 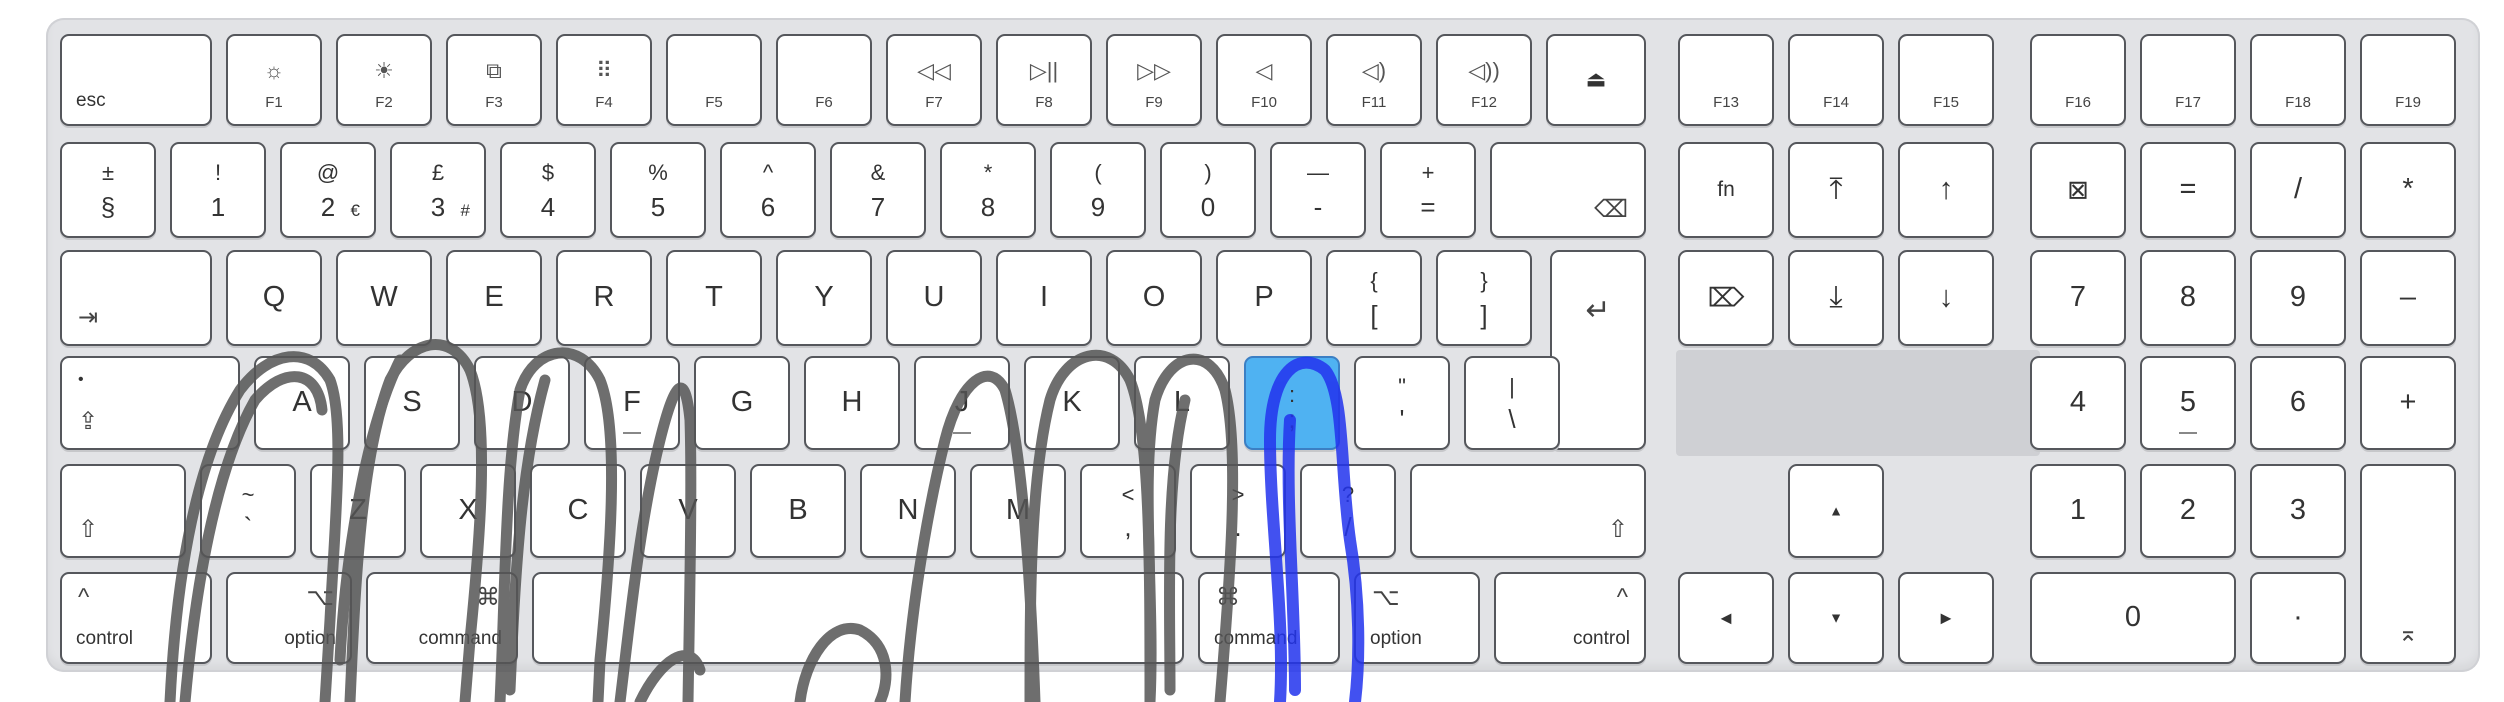 What do you see at coordinates (494, 80) in the screenshot?
I see `f3-key: ⧉ F3` at bounding box center [494, 80].